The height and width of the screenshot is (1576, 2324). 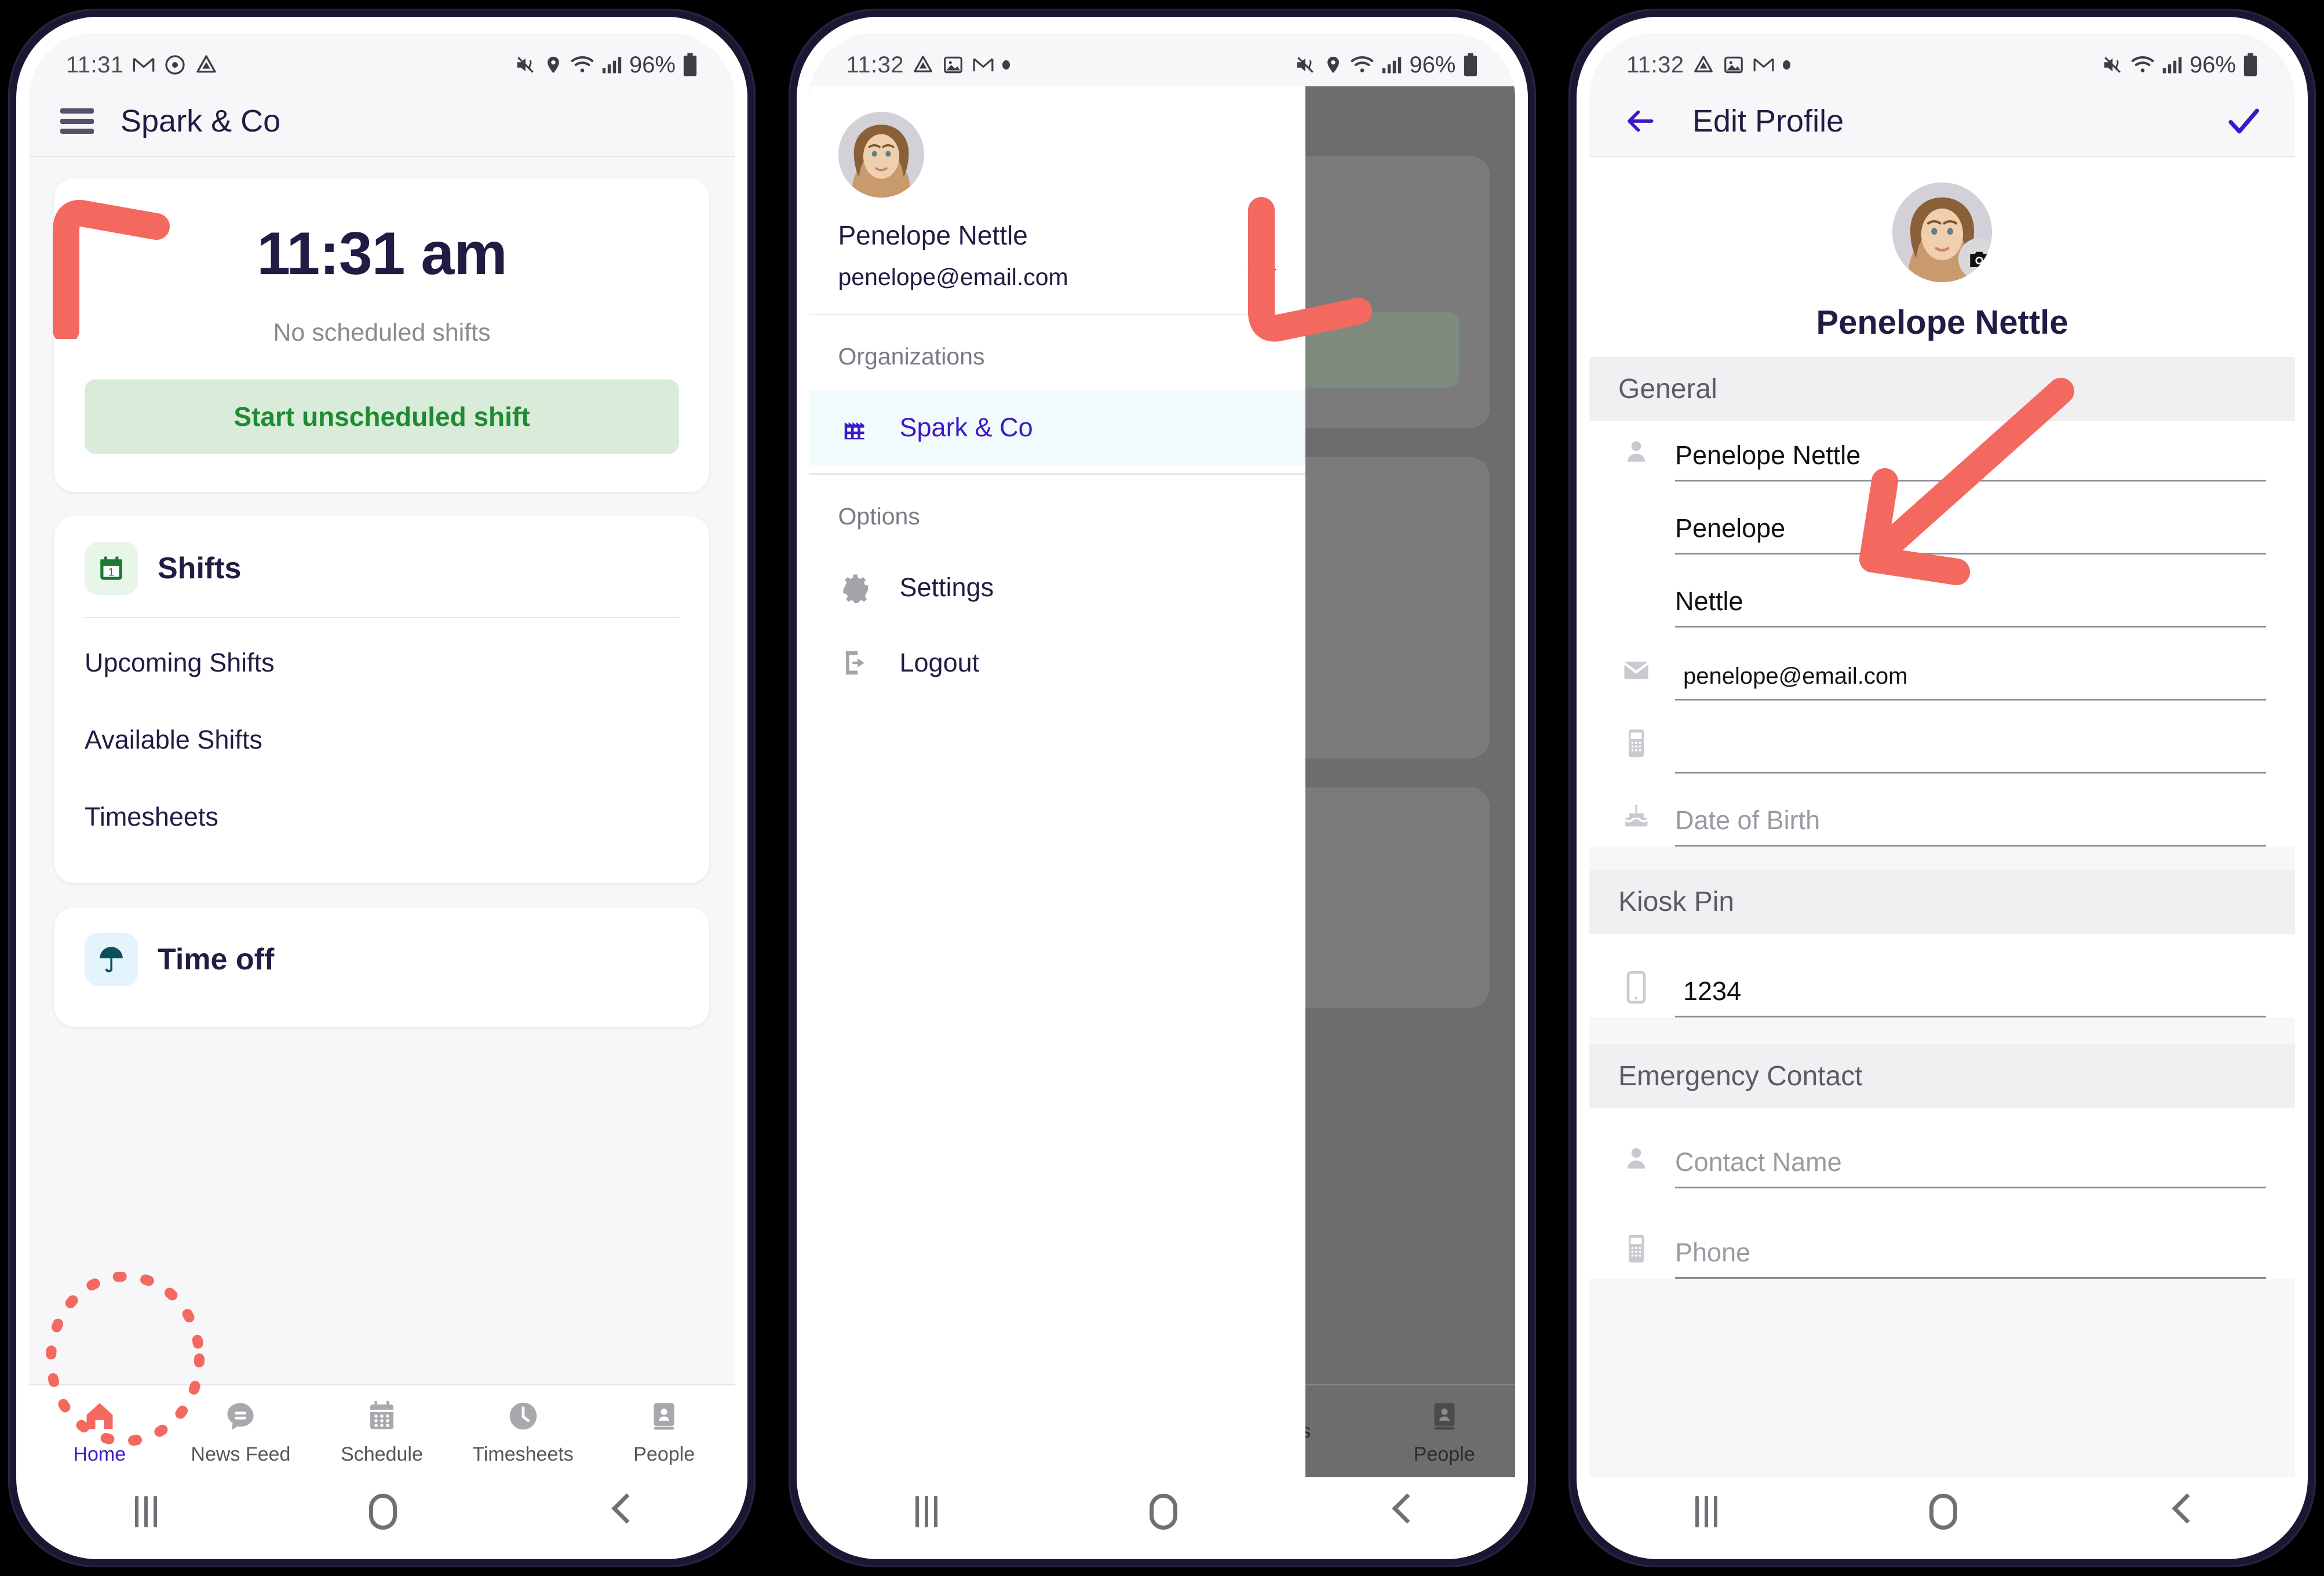 What do you see at coordinates (77, 121) in the screenshot?
I see `hamburger-icon` at bounding box center [77, 121].